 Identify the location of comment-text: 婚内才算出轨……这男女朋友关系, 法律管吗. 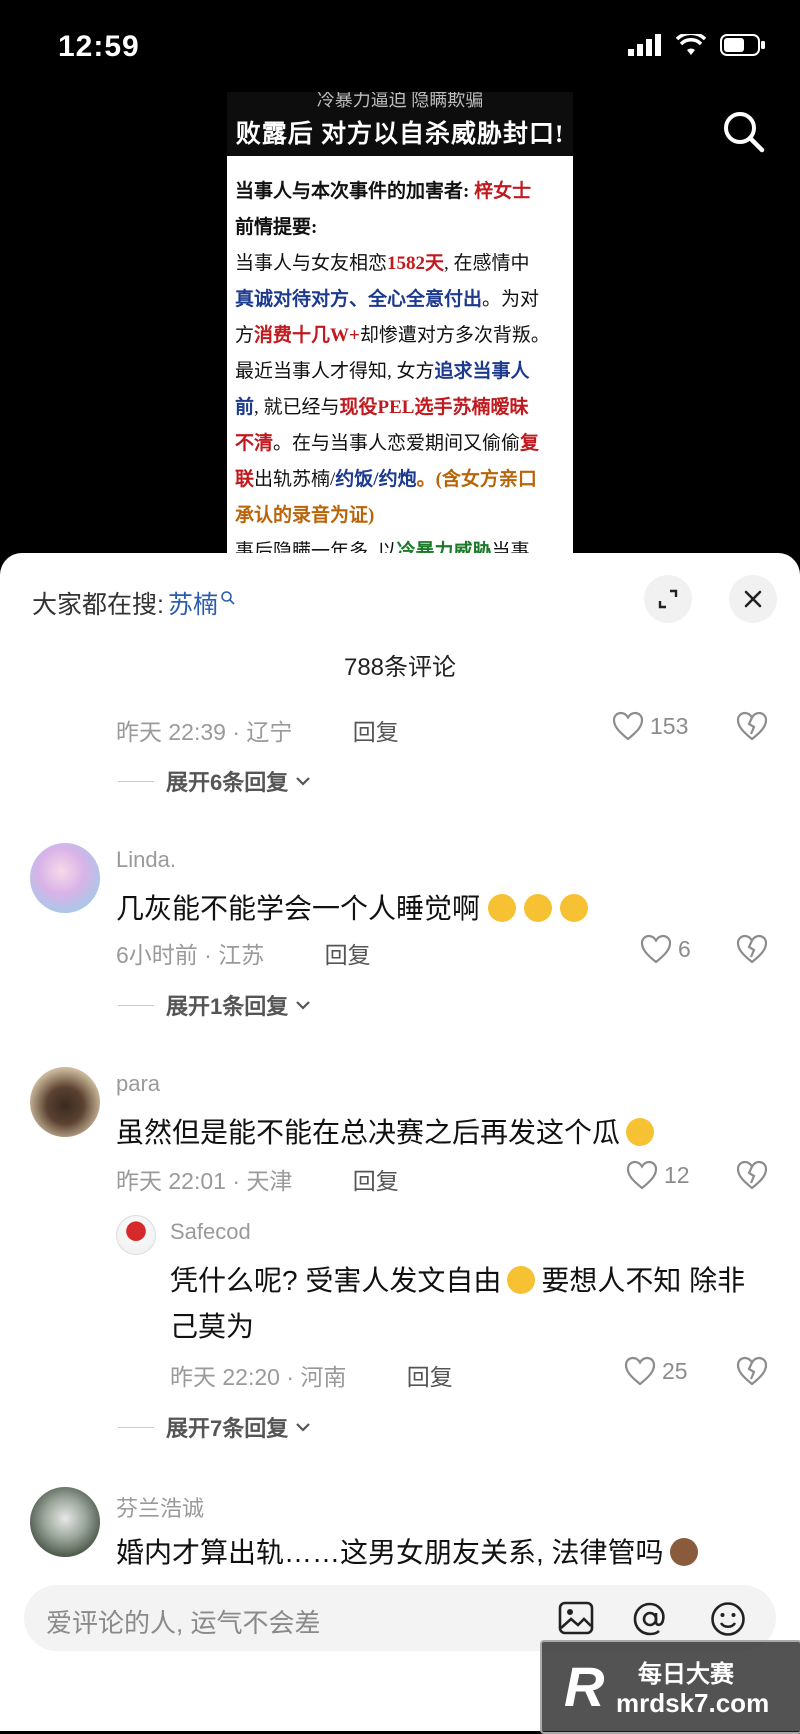
(407, 1551).